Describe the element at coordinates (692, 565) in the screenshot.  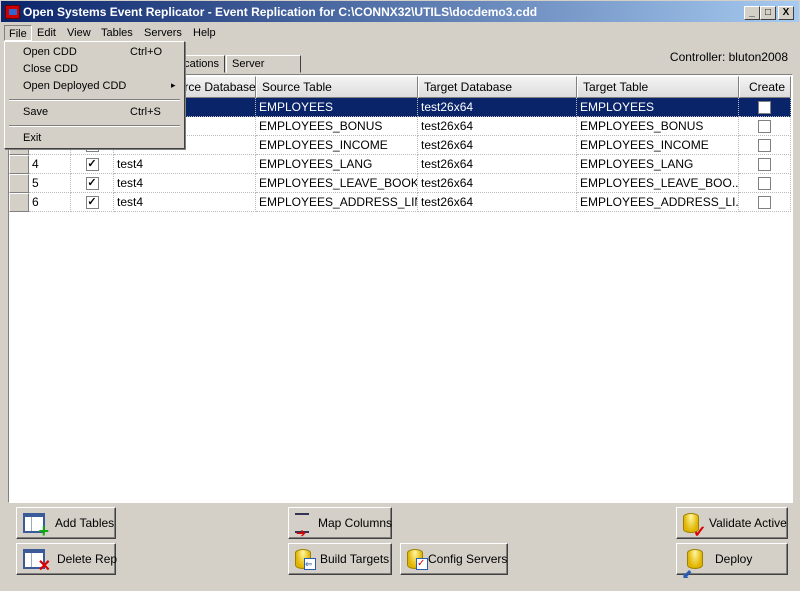
I see `database-deploy-icon: ⬋` at that location.